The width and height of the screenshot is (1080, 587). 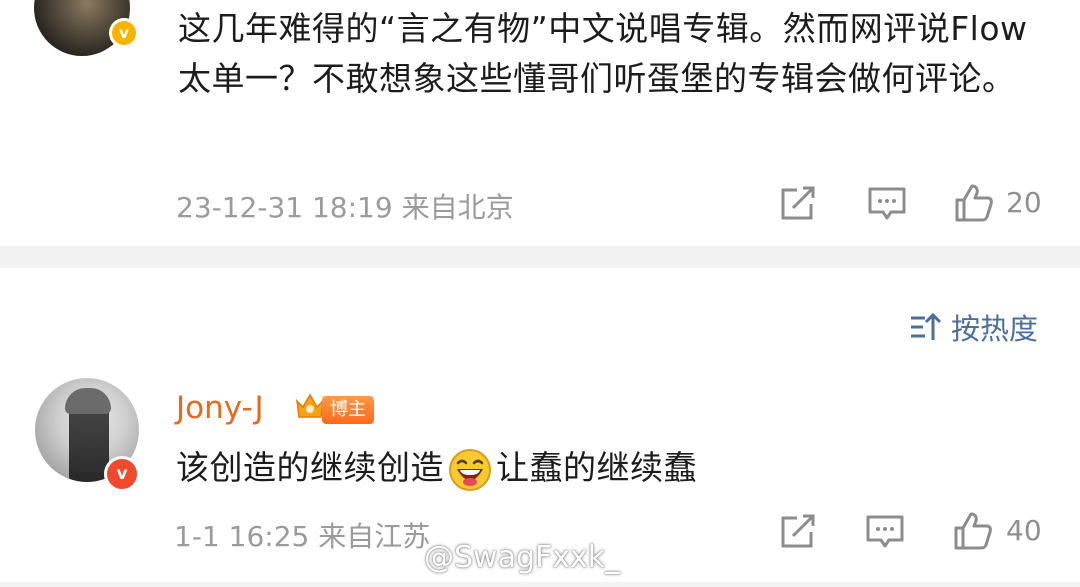 What do you see at coordinates (1024, 530) in the screenshot?
I see `like-count: 40` at bounding box center [1024, 530].